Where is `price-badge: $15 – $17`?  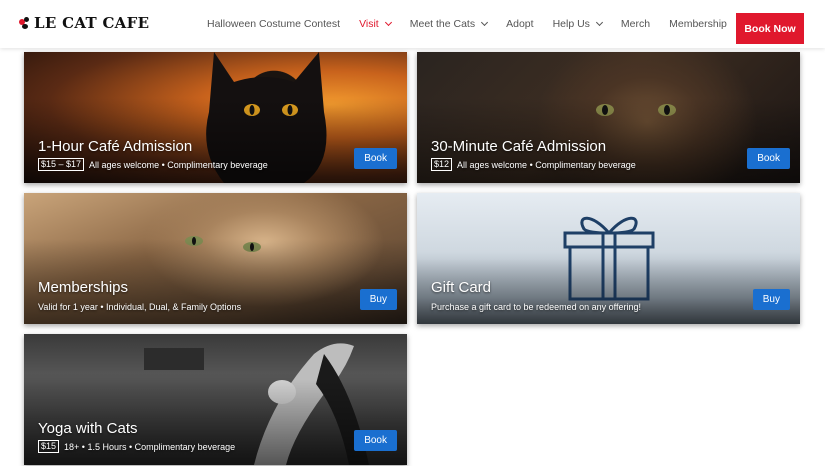 price-badge: $15 – $17 is located at coordinates (61, 164).